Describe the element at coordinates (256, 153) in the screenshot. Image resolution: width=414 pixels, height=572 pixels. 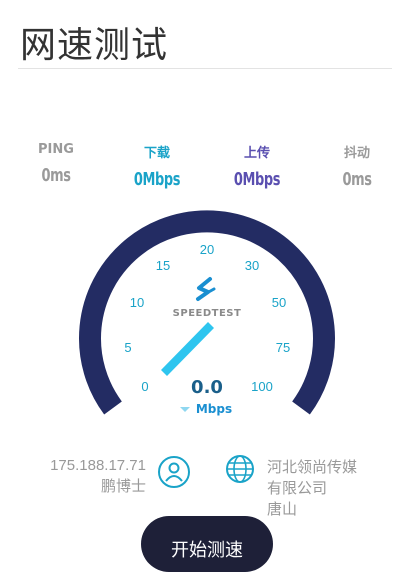
I see `upload-label: 上传` at that location.